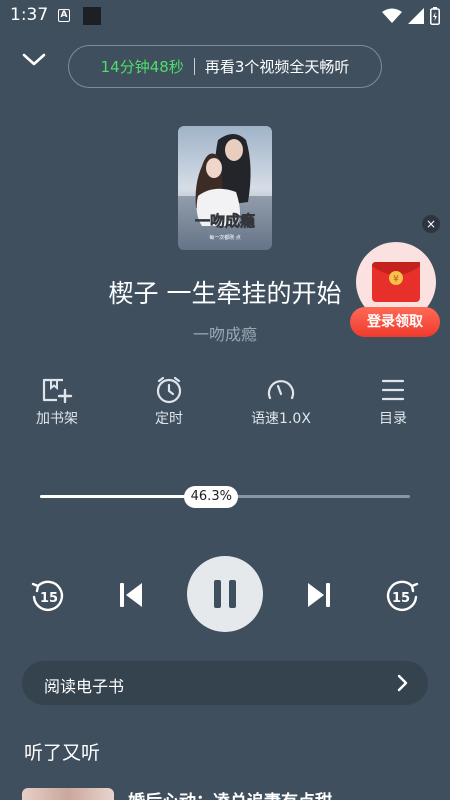 This screenshot has width=450, height=800. What do you see at coordinates (62, 753) in the screenshot?
I see `section-title: 听了又听` at bounding box center [62, 753].